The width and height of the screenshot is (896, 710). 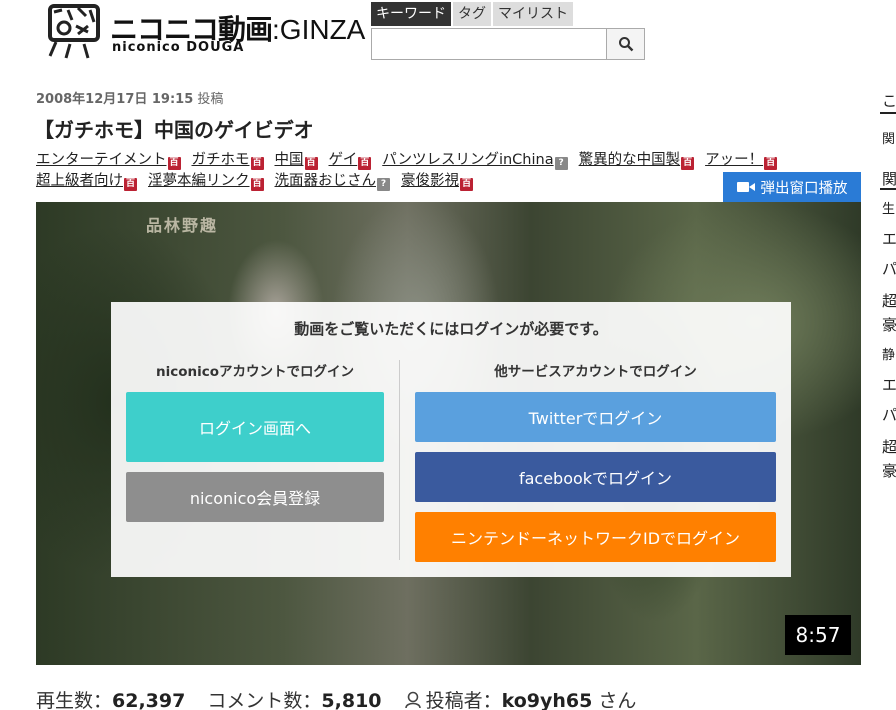 I want to click on tag-link: 中国, so click(x=289, y=160).